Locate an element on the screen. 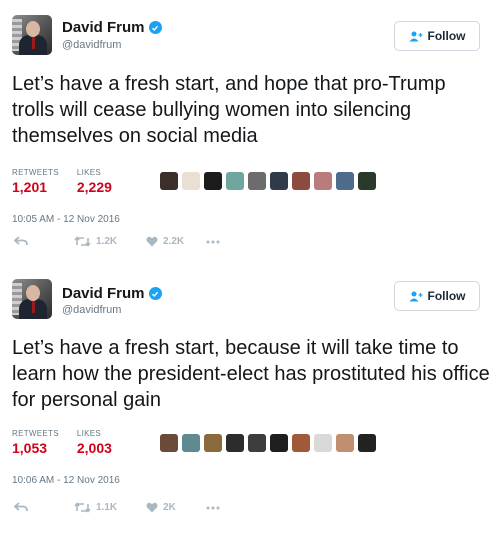  retweets-count: 1,053 is located at coordinates (30, 448).